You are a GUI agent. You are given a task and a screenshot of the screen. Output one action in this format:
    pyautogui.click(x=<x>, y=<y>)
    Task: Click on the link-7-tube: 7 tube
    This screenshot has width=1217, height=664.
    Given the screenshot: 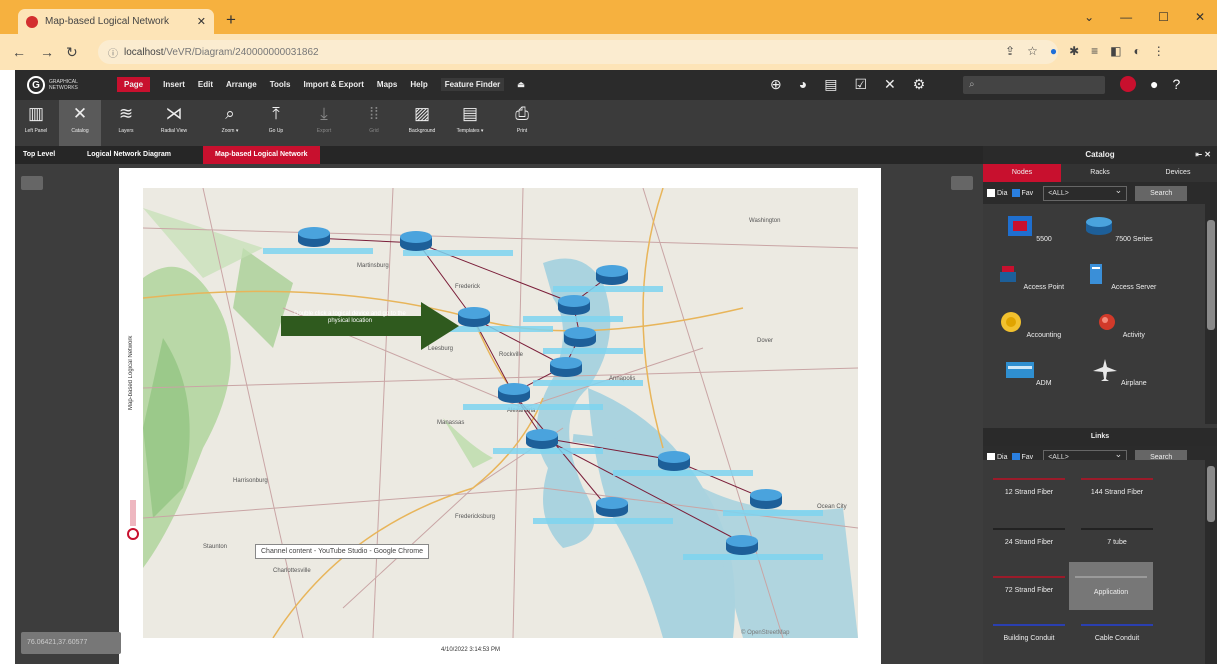 What is the action you would take?
    pyautogui.click(x=1117, y=538)
    